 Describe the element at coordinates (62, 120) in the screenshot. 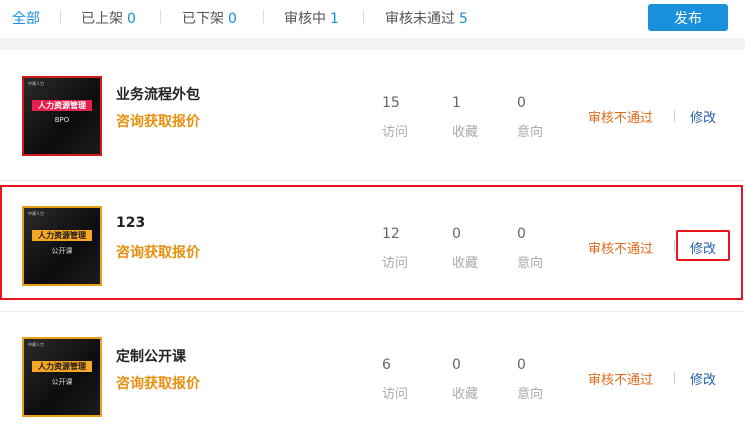

I see `thumbnail-subtitle: BPO` at that location.